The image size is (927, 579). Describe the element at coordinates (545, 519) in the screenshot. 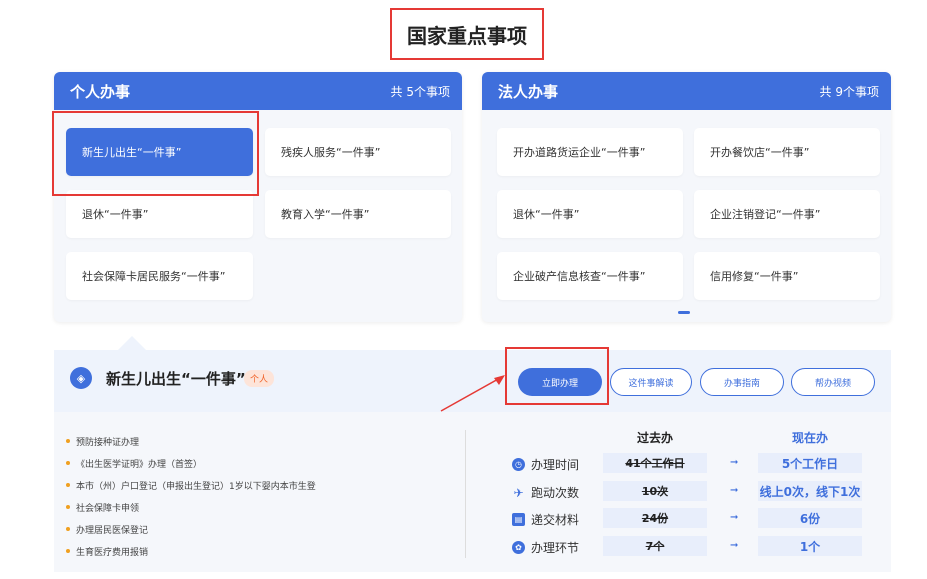

I see `compare-label-materials: ▤ 递交材料` at that location.